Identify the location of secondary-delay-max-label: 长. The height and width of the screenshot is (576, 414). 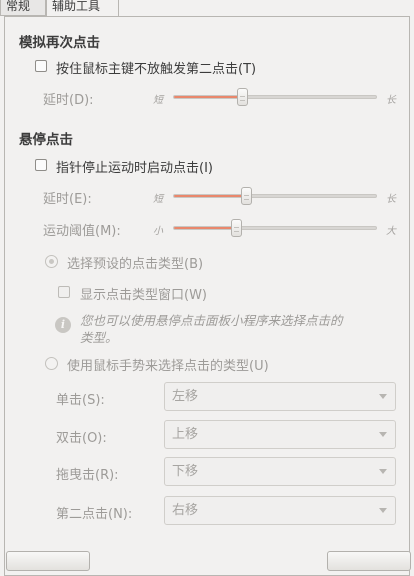
(391, 100).